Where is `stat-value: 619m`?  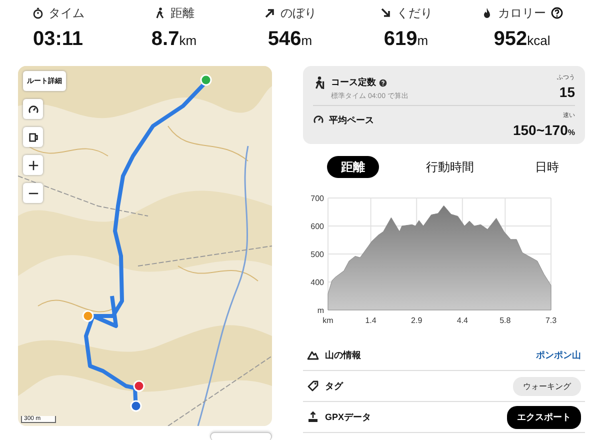
stat-value: 619m is located at coordinates (406, 39).